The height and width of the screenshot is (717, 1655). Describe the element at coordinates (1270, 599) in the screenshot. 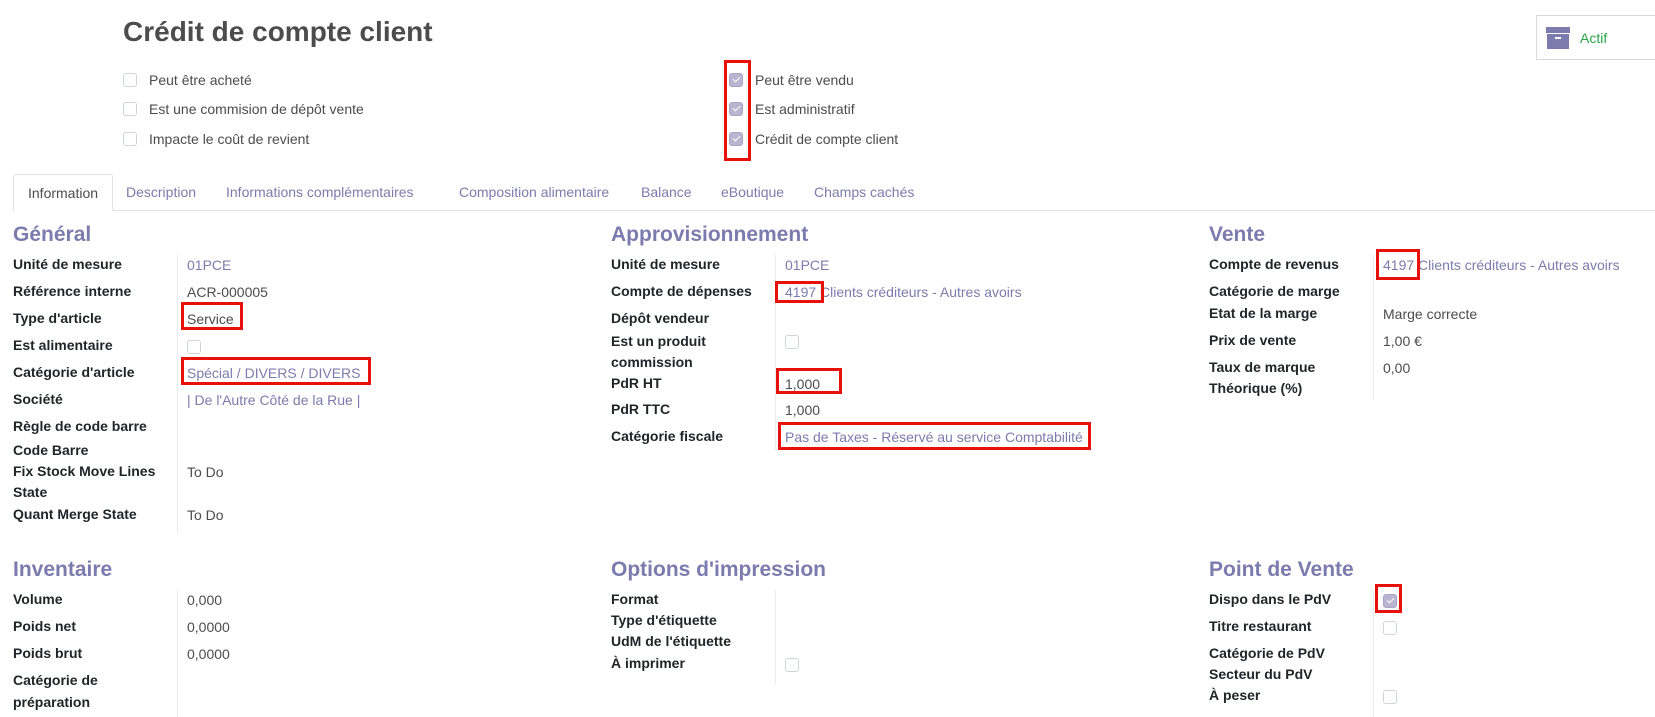

I see `field-label-available-in-pos: Dispo dans le PdV` at that location.